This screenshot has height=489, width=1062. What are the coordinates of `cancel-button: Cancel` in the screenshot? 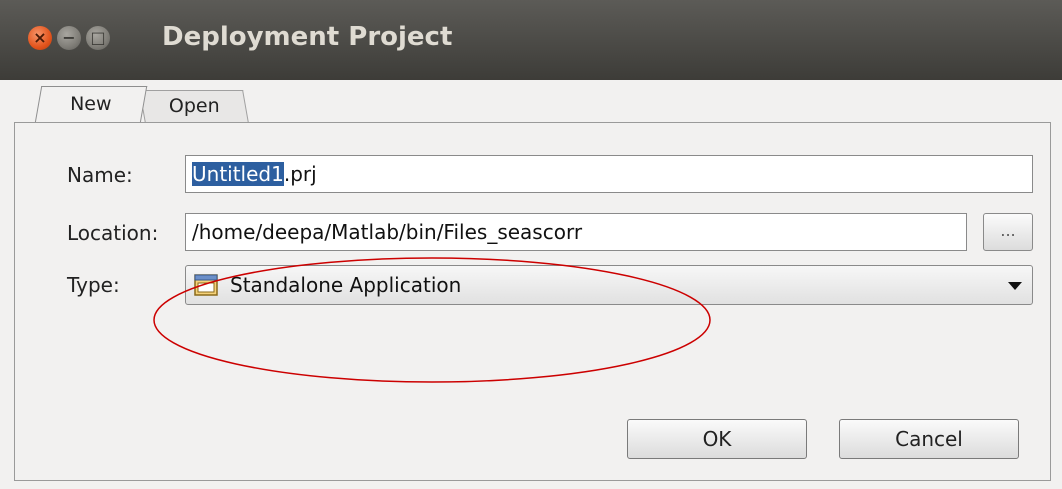 It's located at (929, 439).